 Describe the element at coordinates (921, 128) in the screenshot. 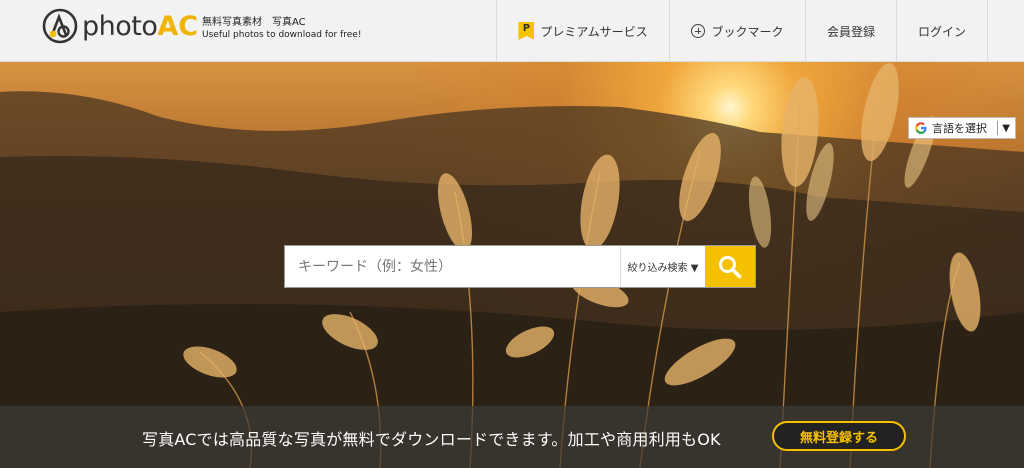

I see `google-g-icon` at that location.